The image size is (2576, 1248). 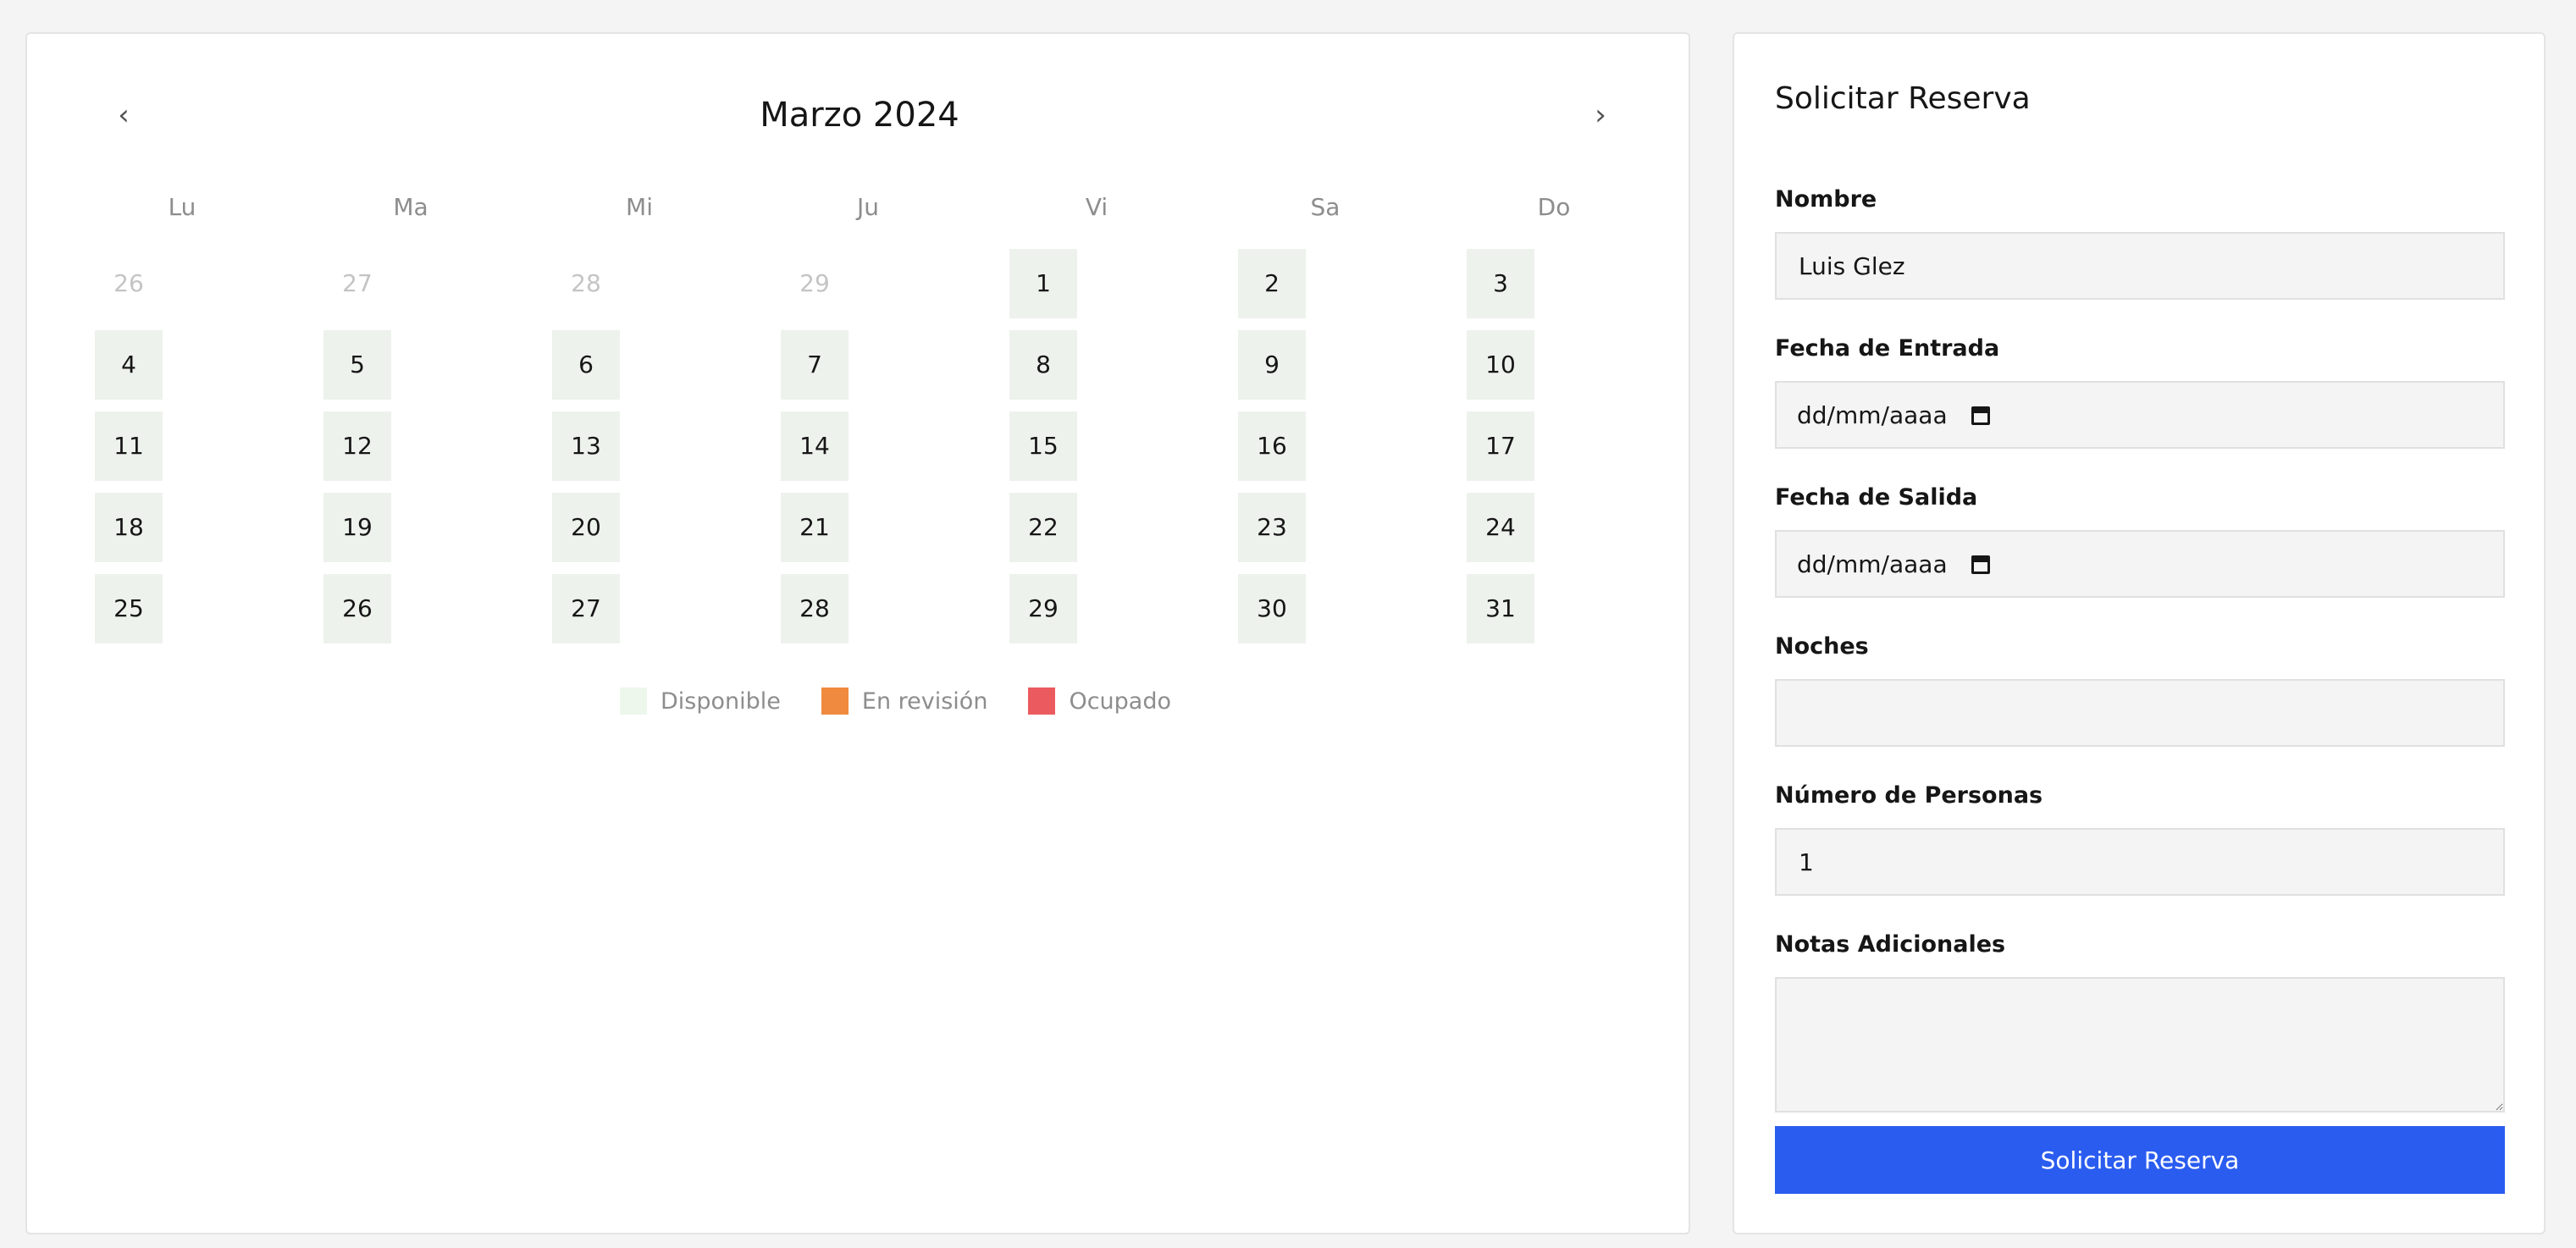 I want to click on calendar-day-available: 3, so click(x=1500, y=283).